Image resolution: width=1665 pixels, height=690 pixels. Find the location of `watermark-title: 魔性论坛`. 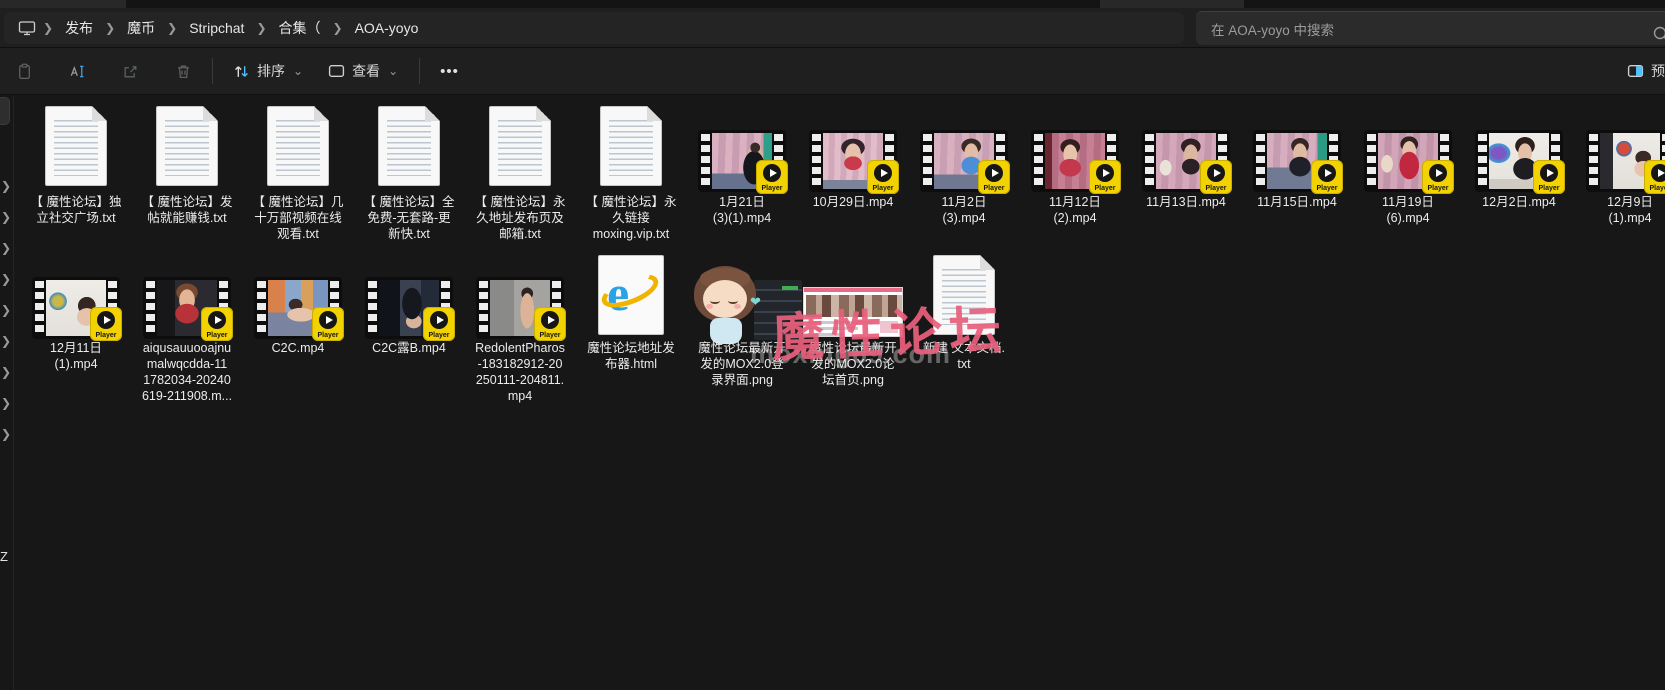

watermark-title: 魔性论坛 is located at coordinates (890, 335).